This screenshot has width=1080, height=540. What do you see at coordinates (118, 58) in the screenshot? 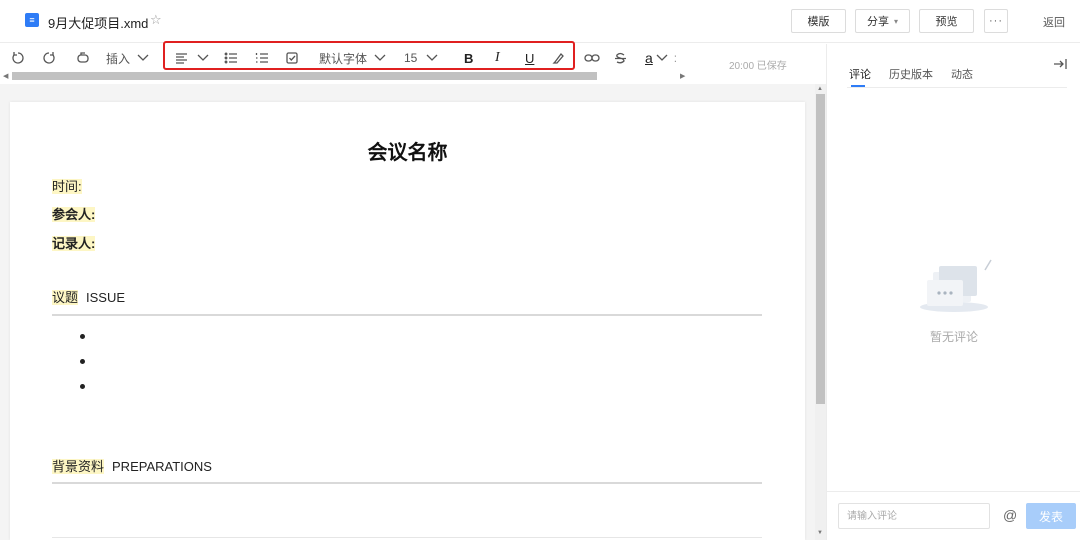
I see `insert-label: 插入` at bounding box center [118, 58].